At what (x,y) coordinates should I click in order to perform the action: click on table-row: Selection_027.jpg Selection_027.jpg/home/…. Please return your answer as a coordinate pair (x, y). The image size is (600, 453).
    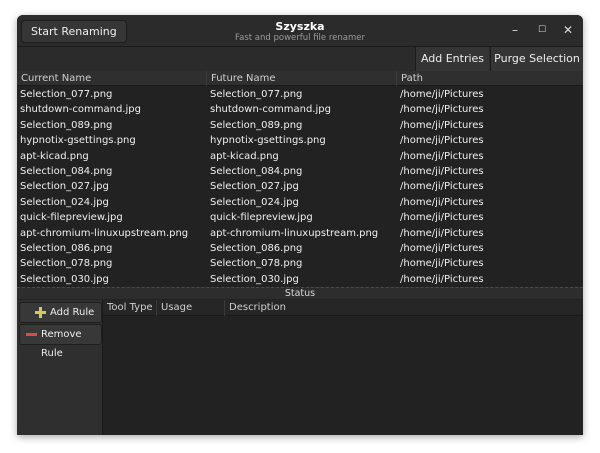
    Looking at the image, I should click on (300, 186).